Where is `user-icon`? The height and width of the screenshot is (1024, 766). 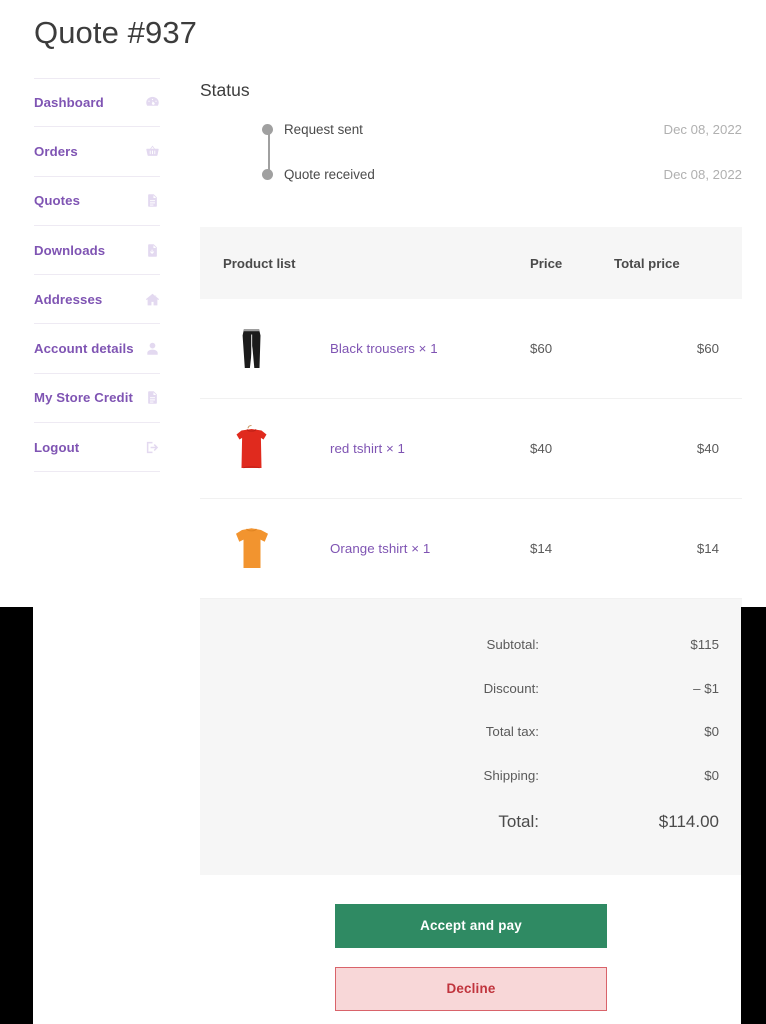
user-icon is located at coordinates (152, 348).